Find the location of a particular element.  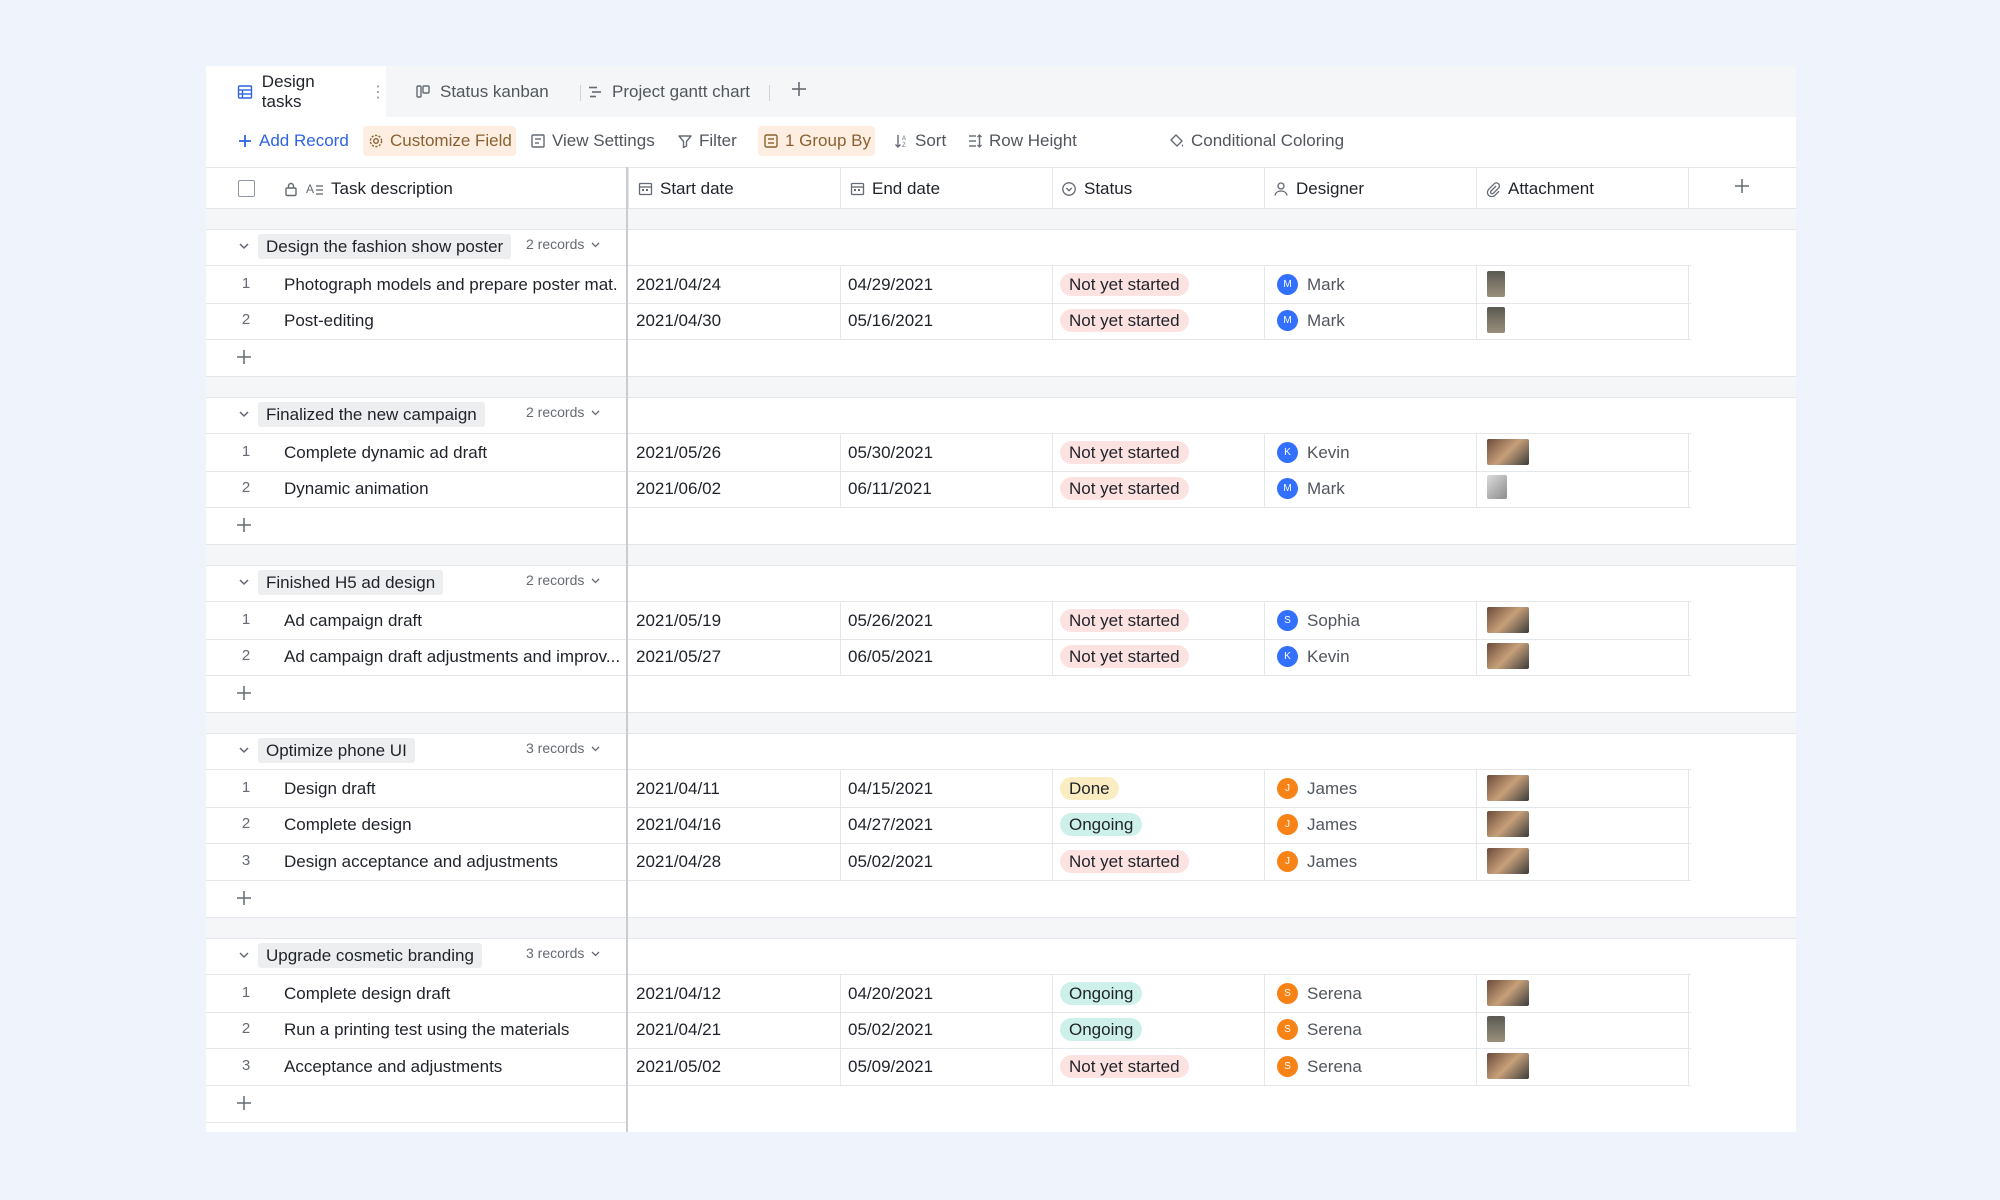

task-description-cell: Run a printing test using the materials is located at coordinates (451, 1030).